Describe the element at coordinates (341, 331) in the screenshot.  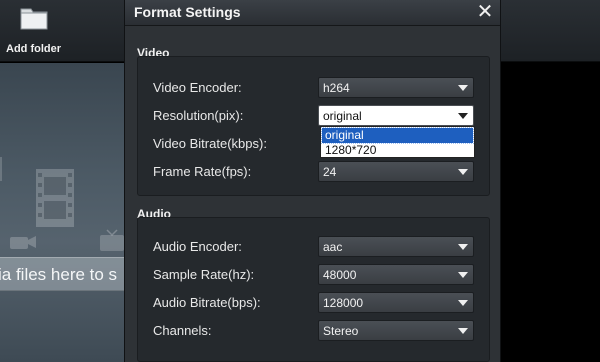
I see `channels-value: Stereo` at that location.